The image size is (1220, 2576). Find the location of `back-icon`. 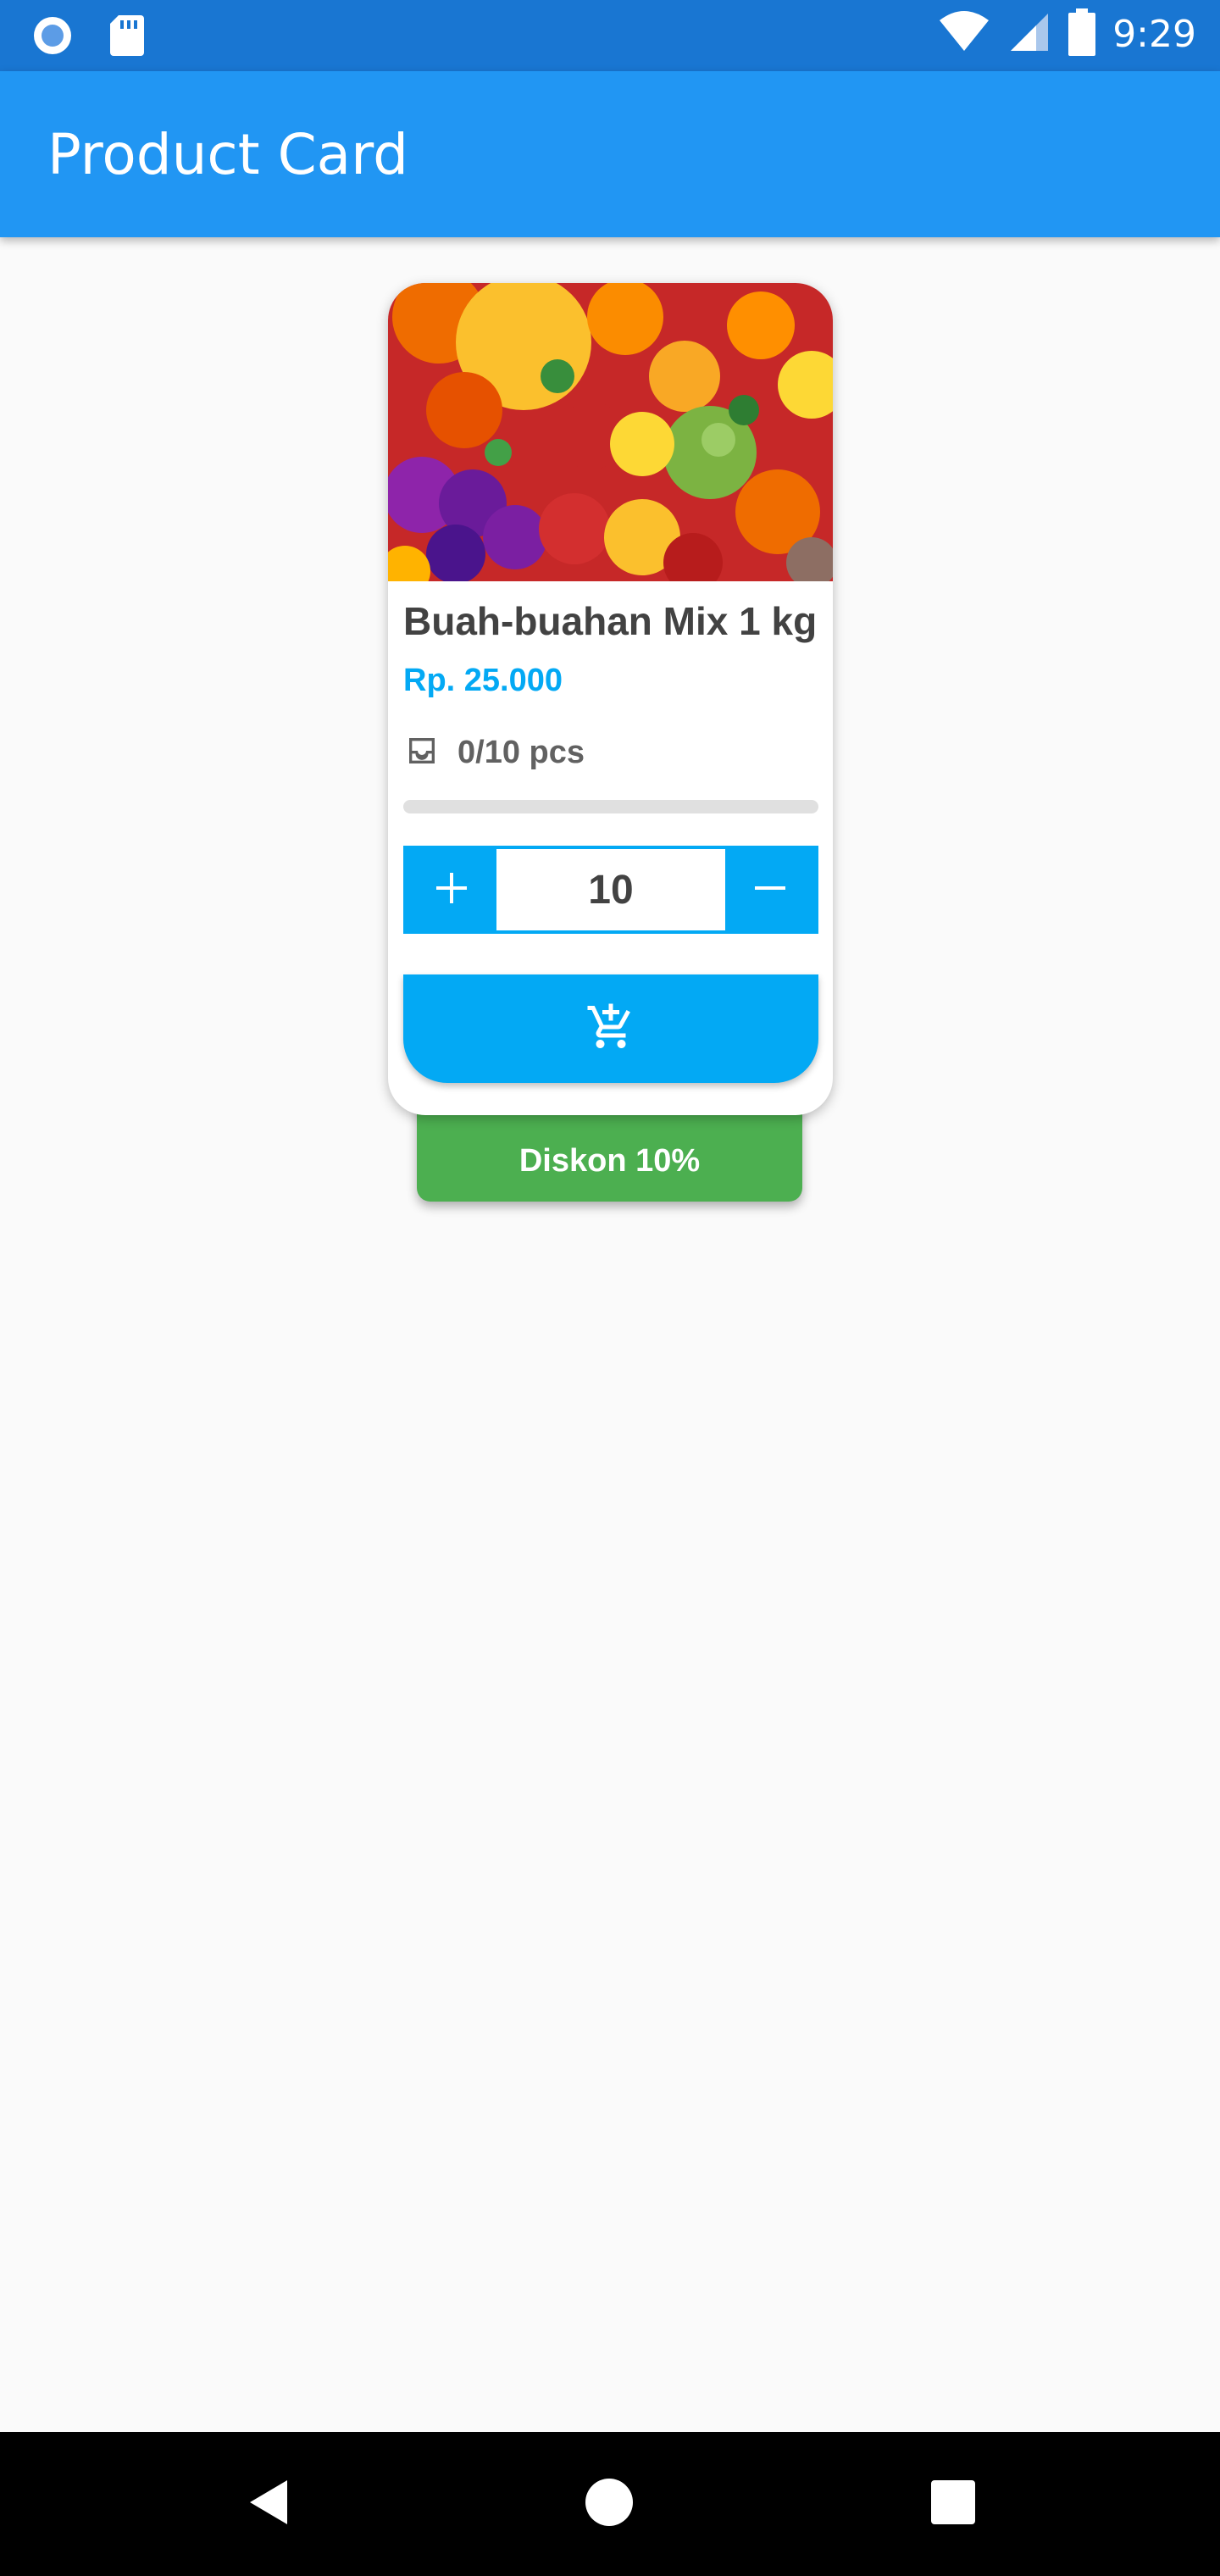

back-icon is located at coordinates (268, 2504).